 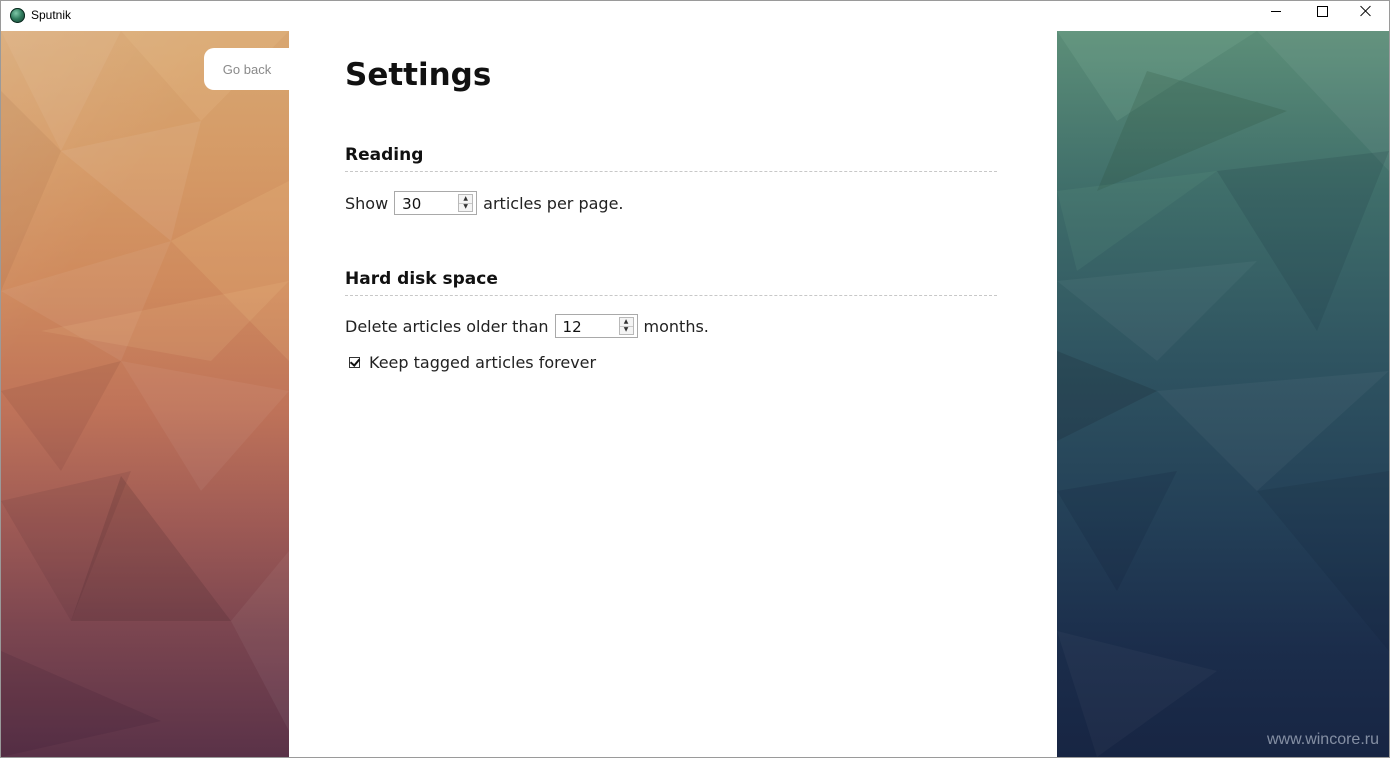 I want to click on sputnik-globe-icon, so click(x=17, y=15).